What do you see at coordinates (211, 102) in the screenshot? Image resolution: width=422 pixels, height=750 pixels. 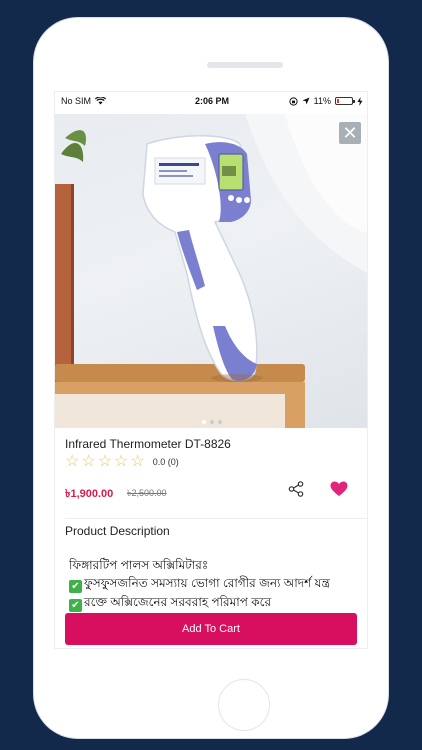 I see `status-bar: No SIM 2:06 PM 11%` at bounding box center [211, 102].